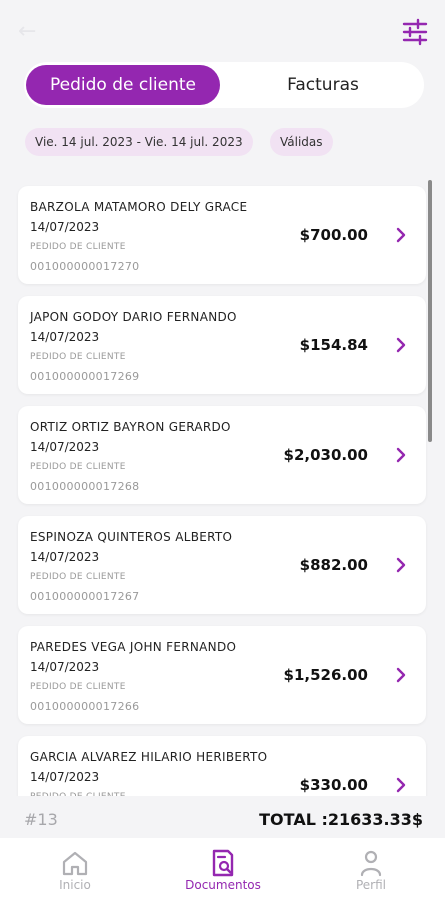 This screenshot has width=445, height=900. Describe the element at coordinates (333, 785) in the screenshot. I see `order-amount: $330.00` at that location.